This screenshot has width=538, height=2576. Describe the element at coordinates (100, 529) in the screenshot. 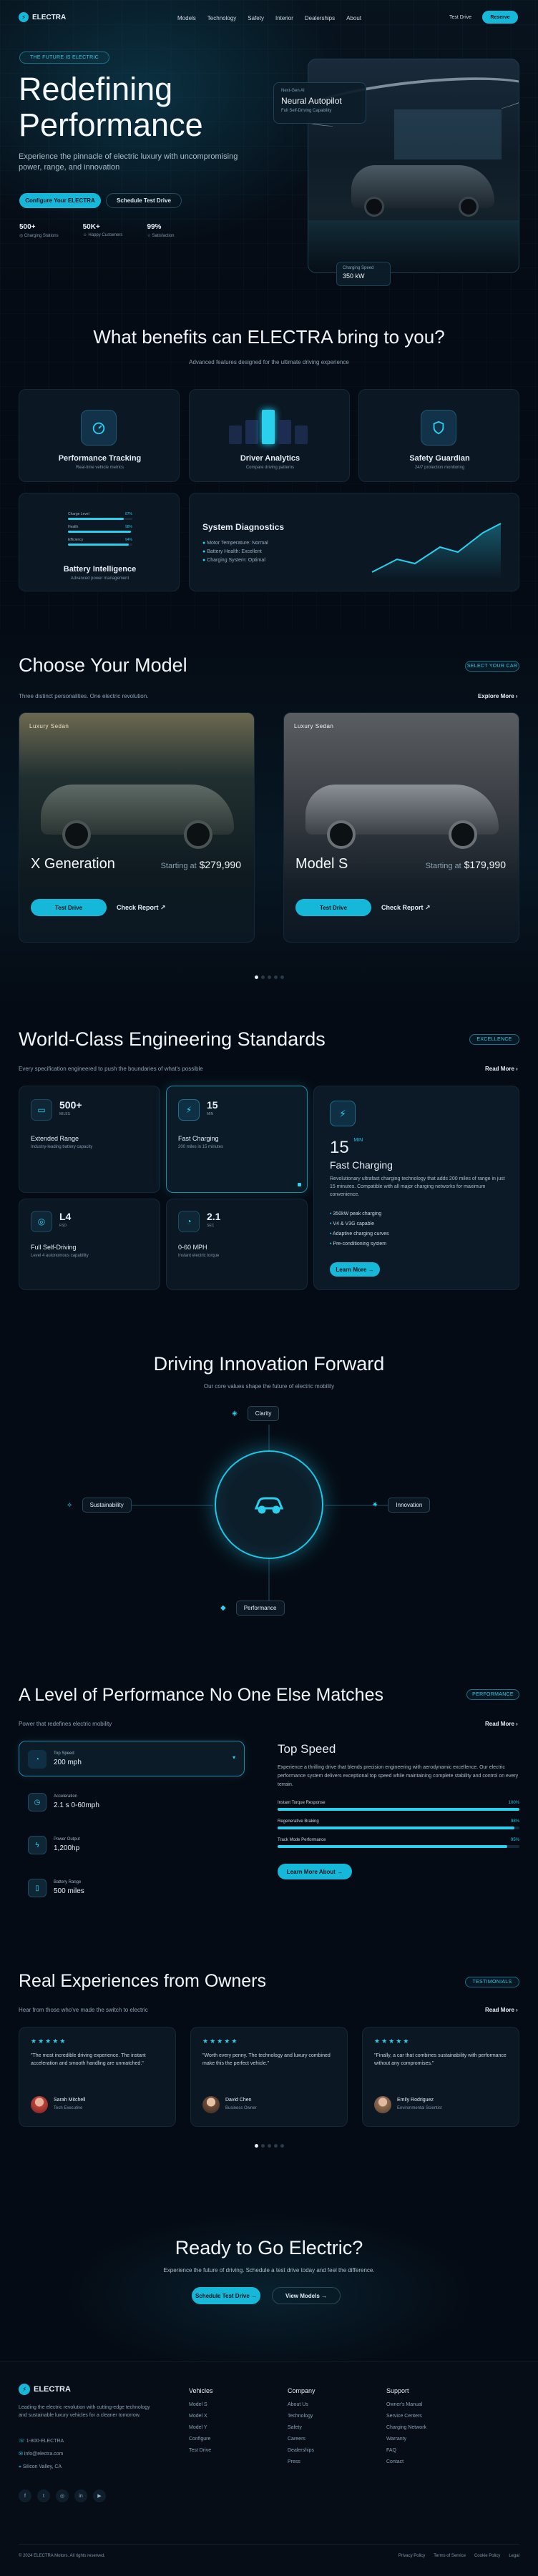

I see `battery-bar-health: Health 98%` at that location.